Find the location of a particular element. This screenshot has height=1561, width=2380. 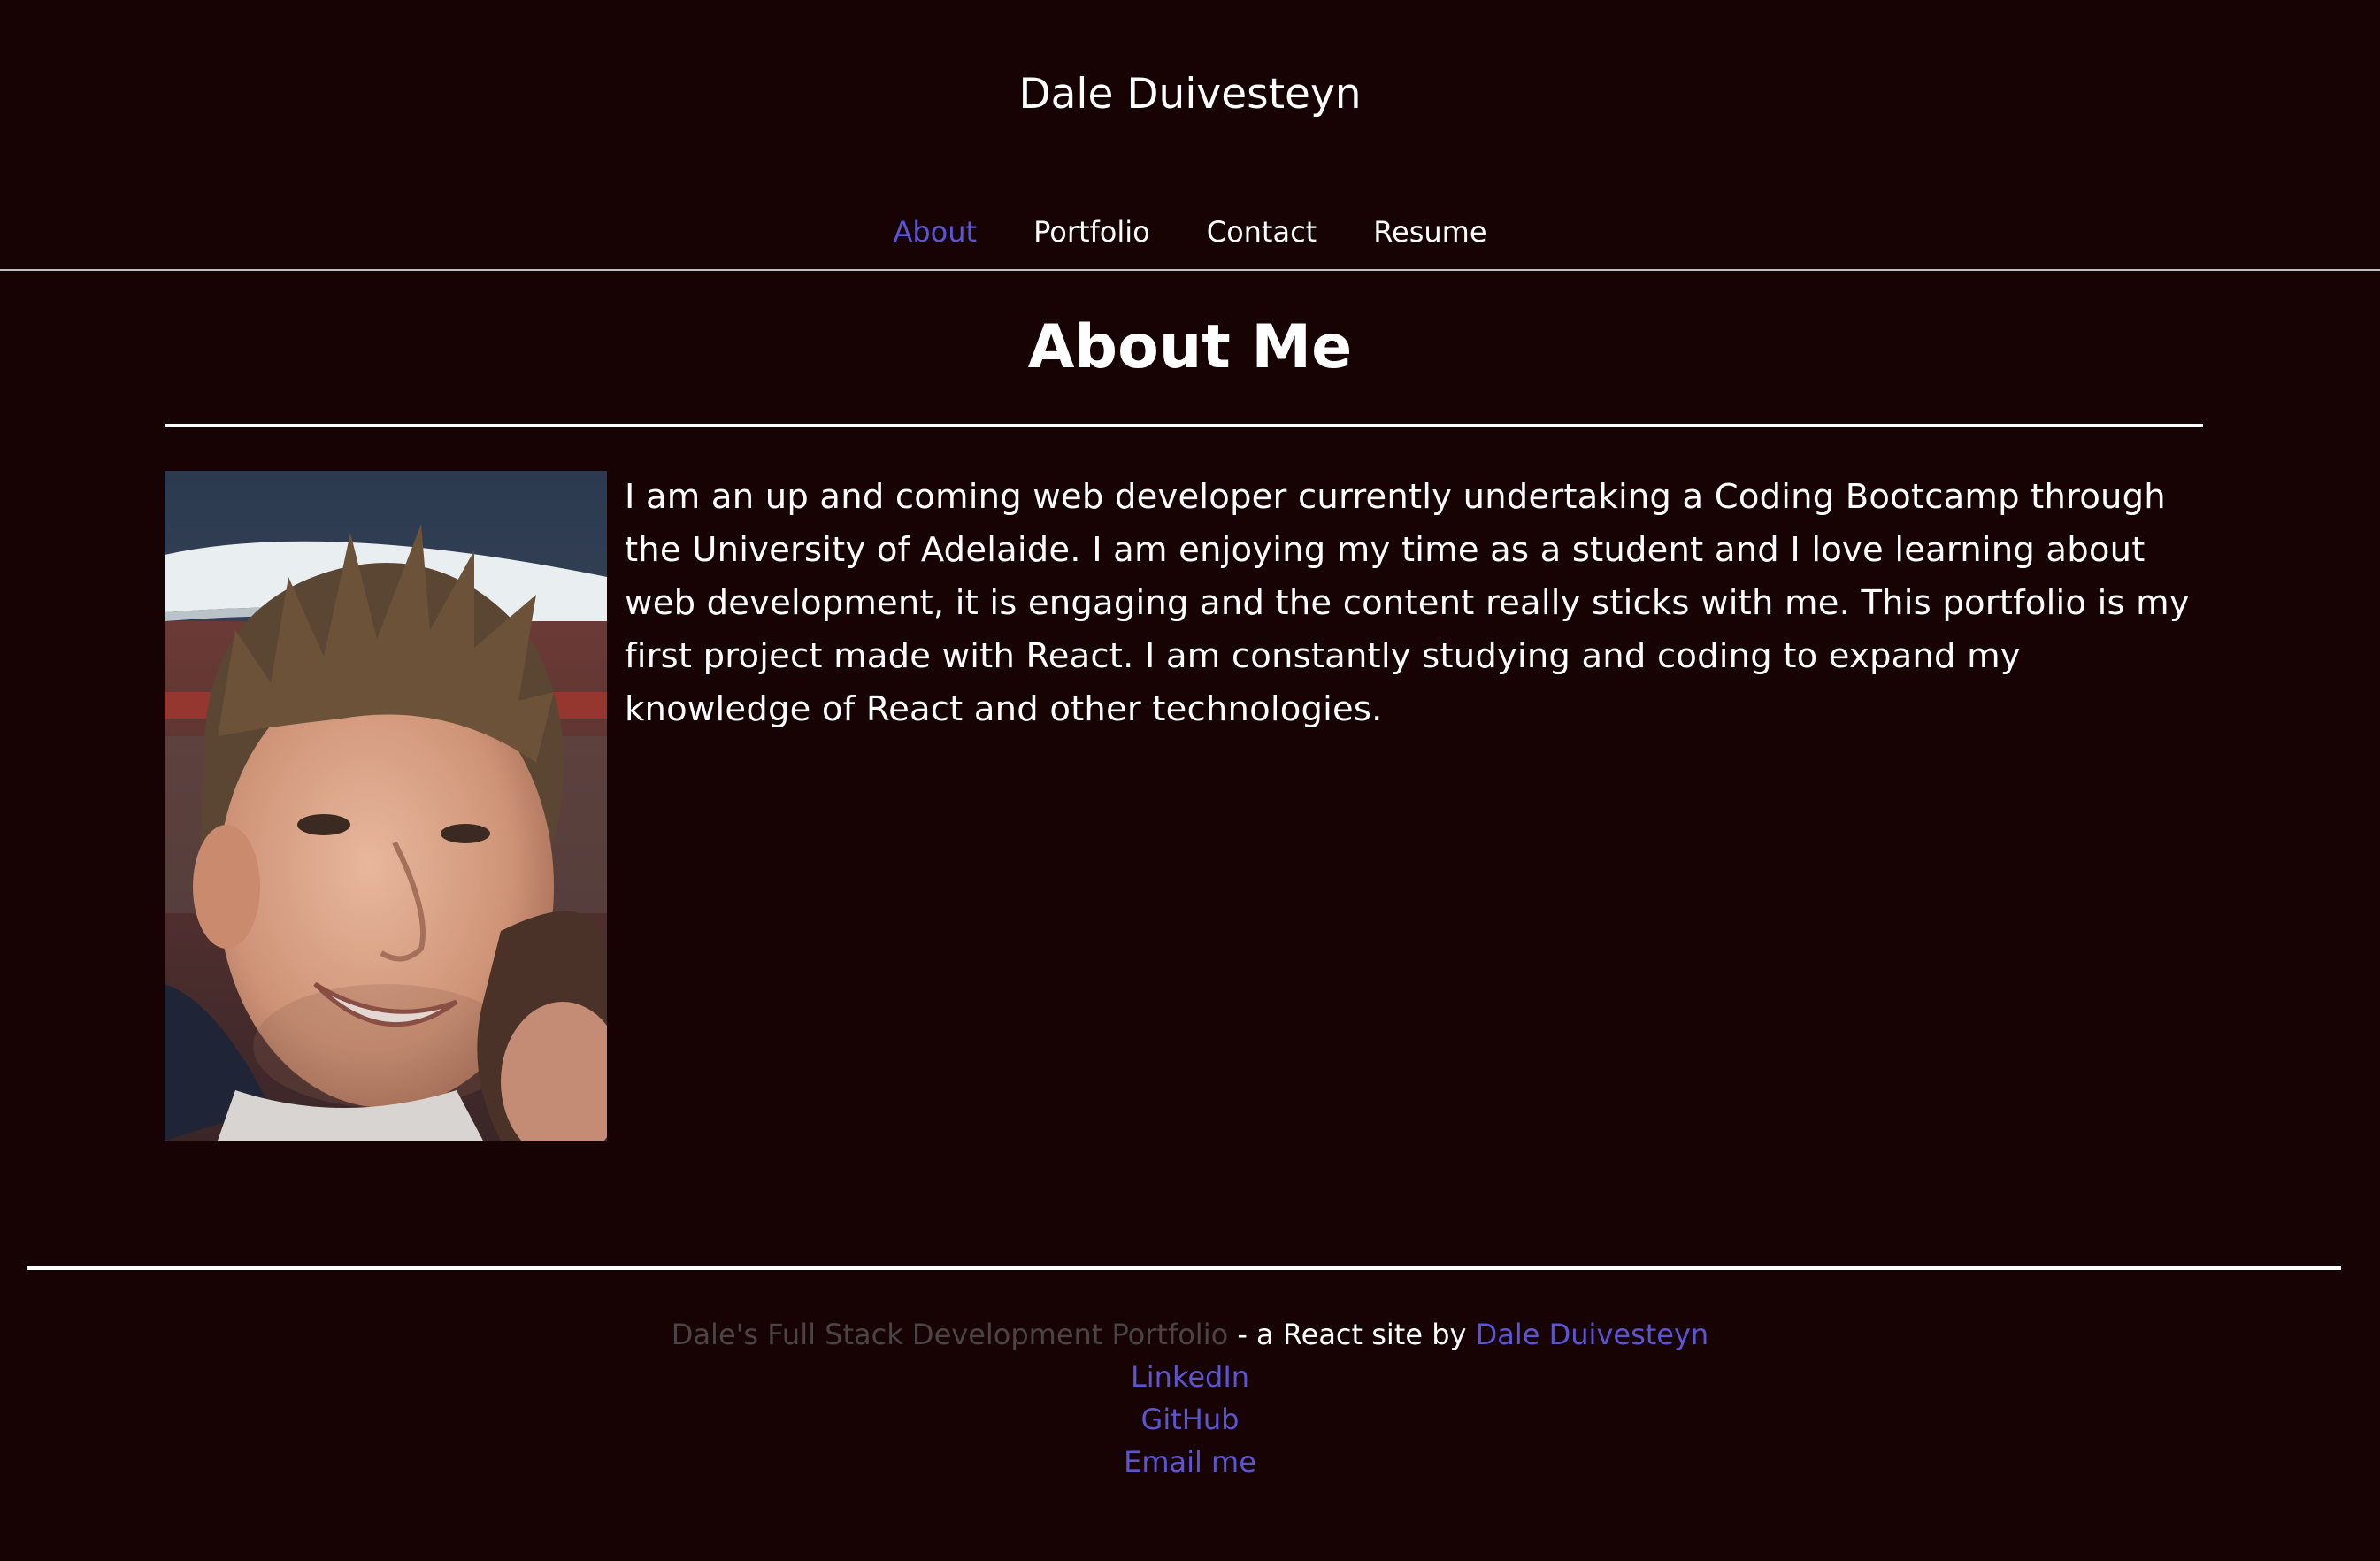

github-link: GitHub is located at coordinates (1190, 1419).